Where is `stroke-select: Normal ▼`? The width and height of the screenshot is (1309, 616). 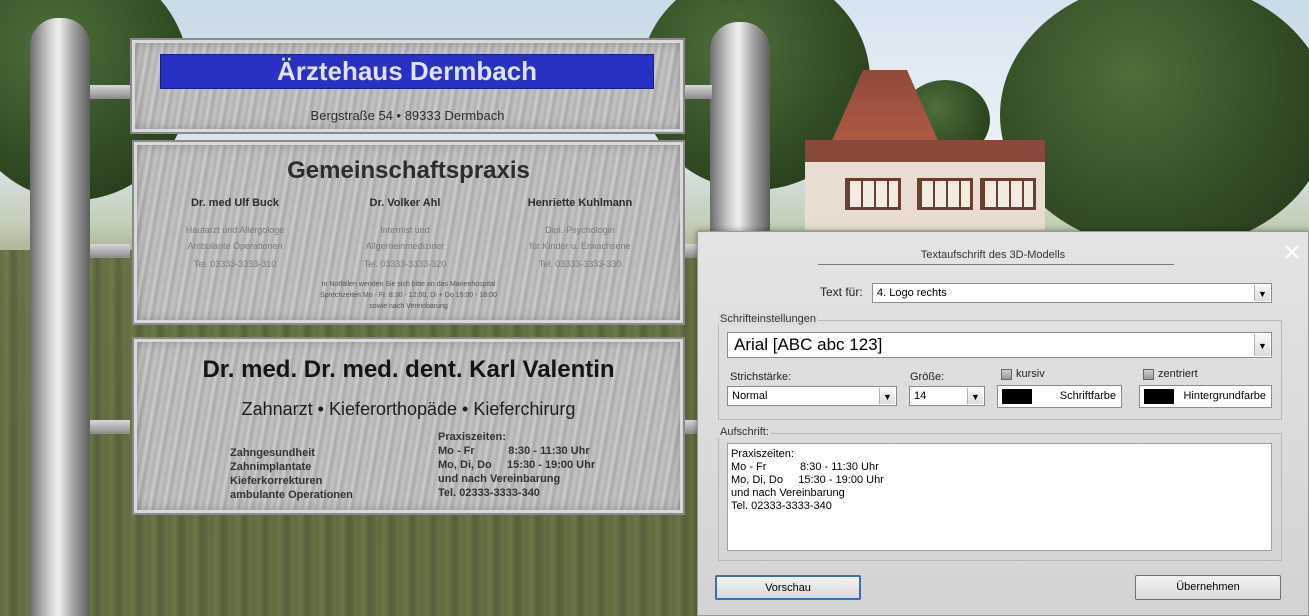 stroke-select: Normal ▼ is located at coordinates (812, 396).